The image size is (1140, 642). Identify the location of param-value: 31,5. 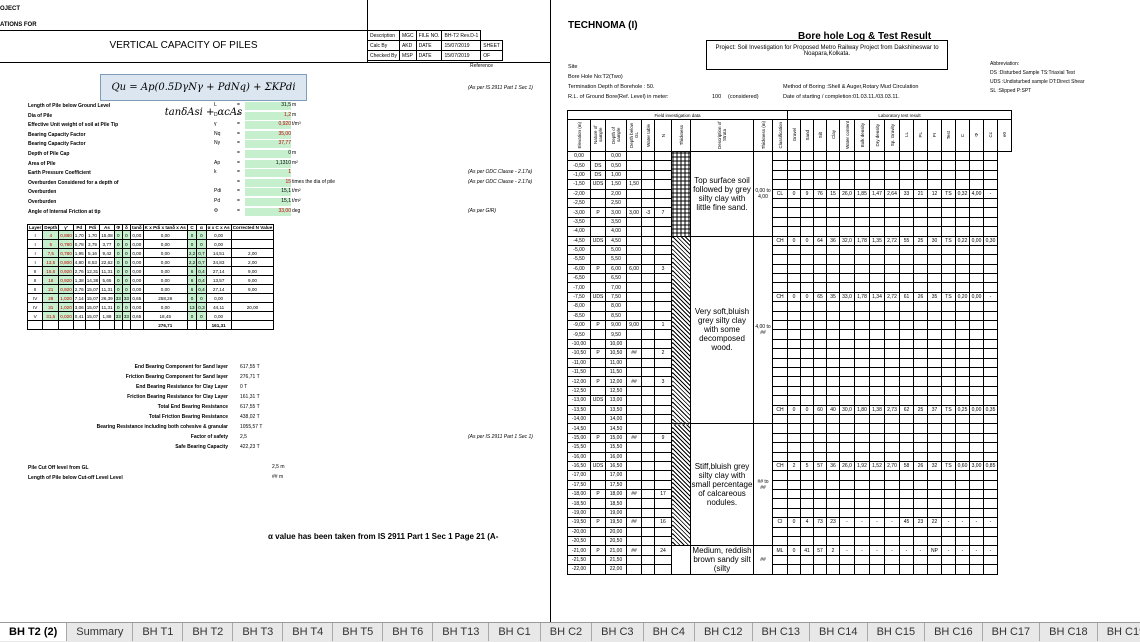
(268, 106).